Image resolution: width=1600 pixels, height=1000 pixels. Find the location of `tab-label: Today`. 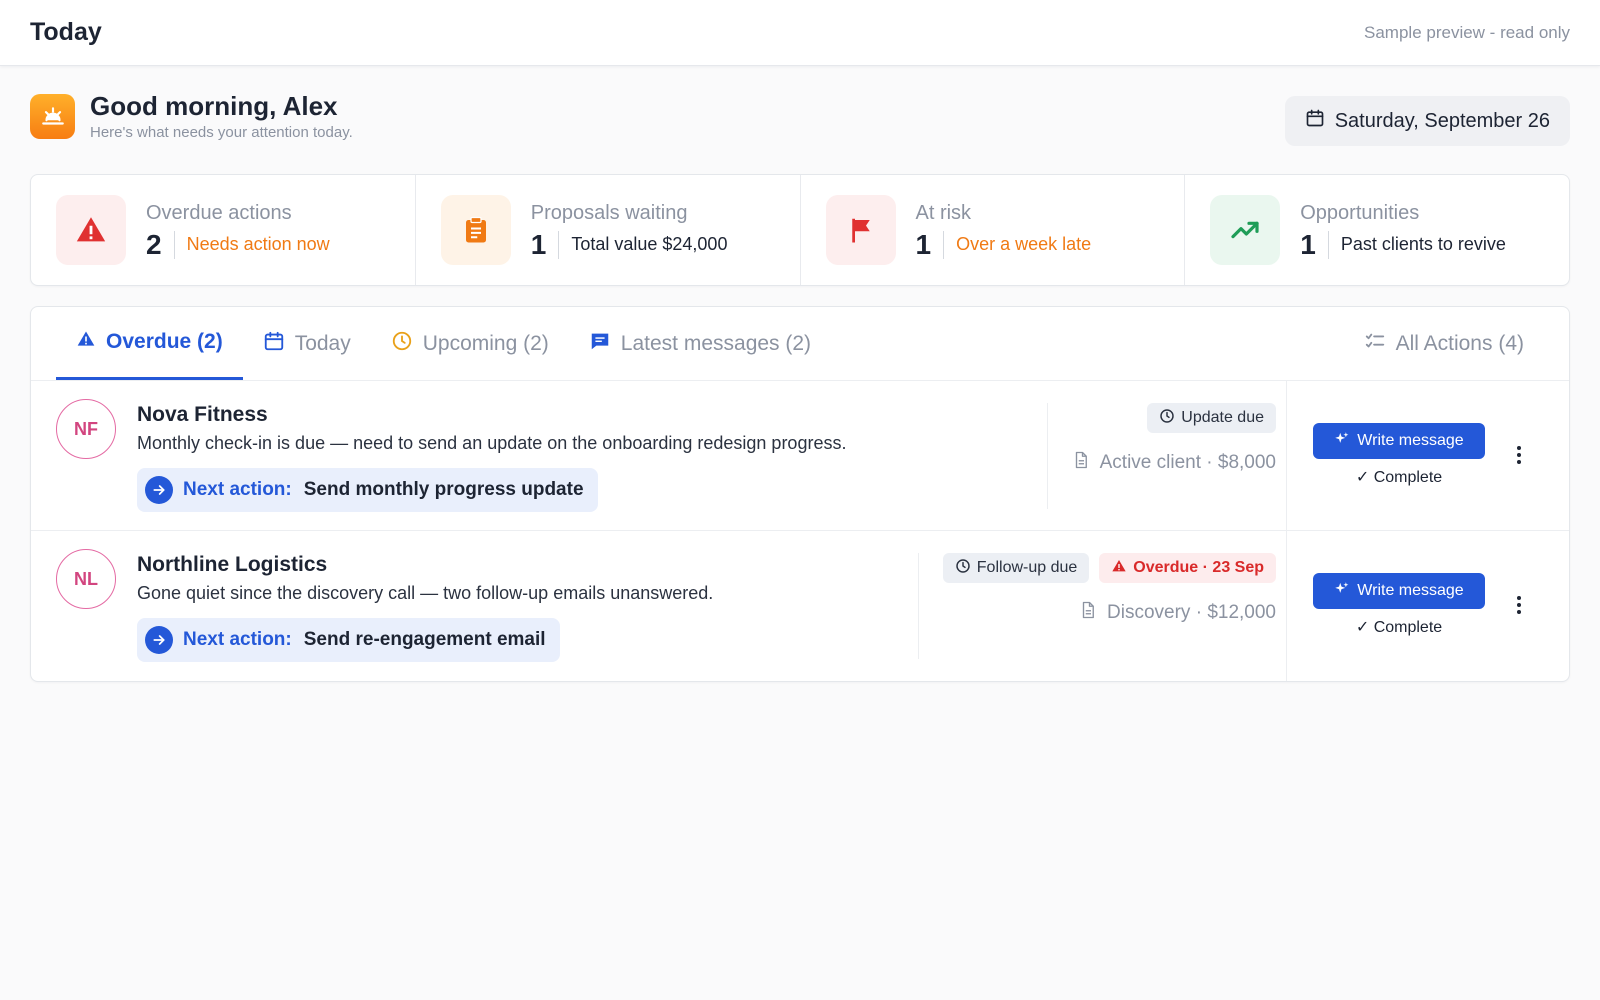

tab-label: Today is located at coordinates (322, 343).